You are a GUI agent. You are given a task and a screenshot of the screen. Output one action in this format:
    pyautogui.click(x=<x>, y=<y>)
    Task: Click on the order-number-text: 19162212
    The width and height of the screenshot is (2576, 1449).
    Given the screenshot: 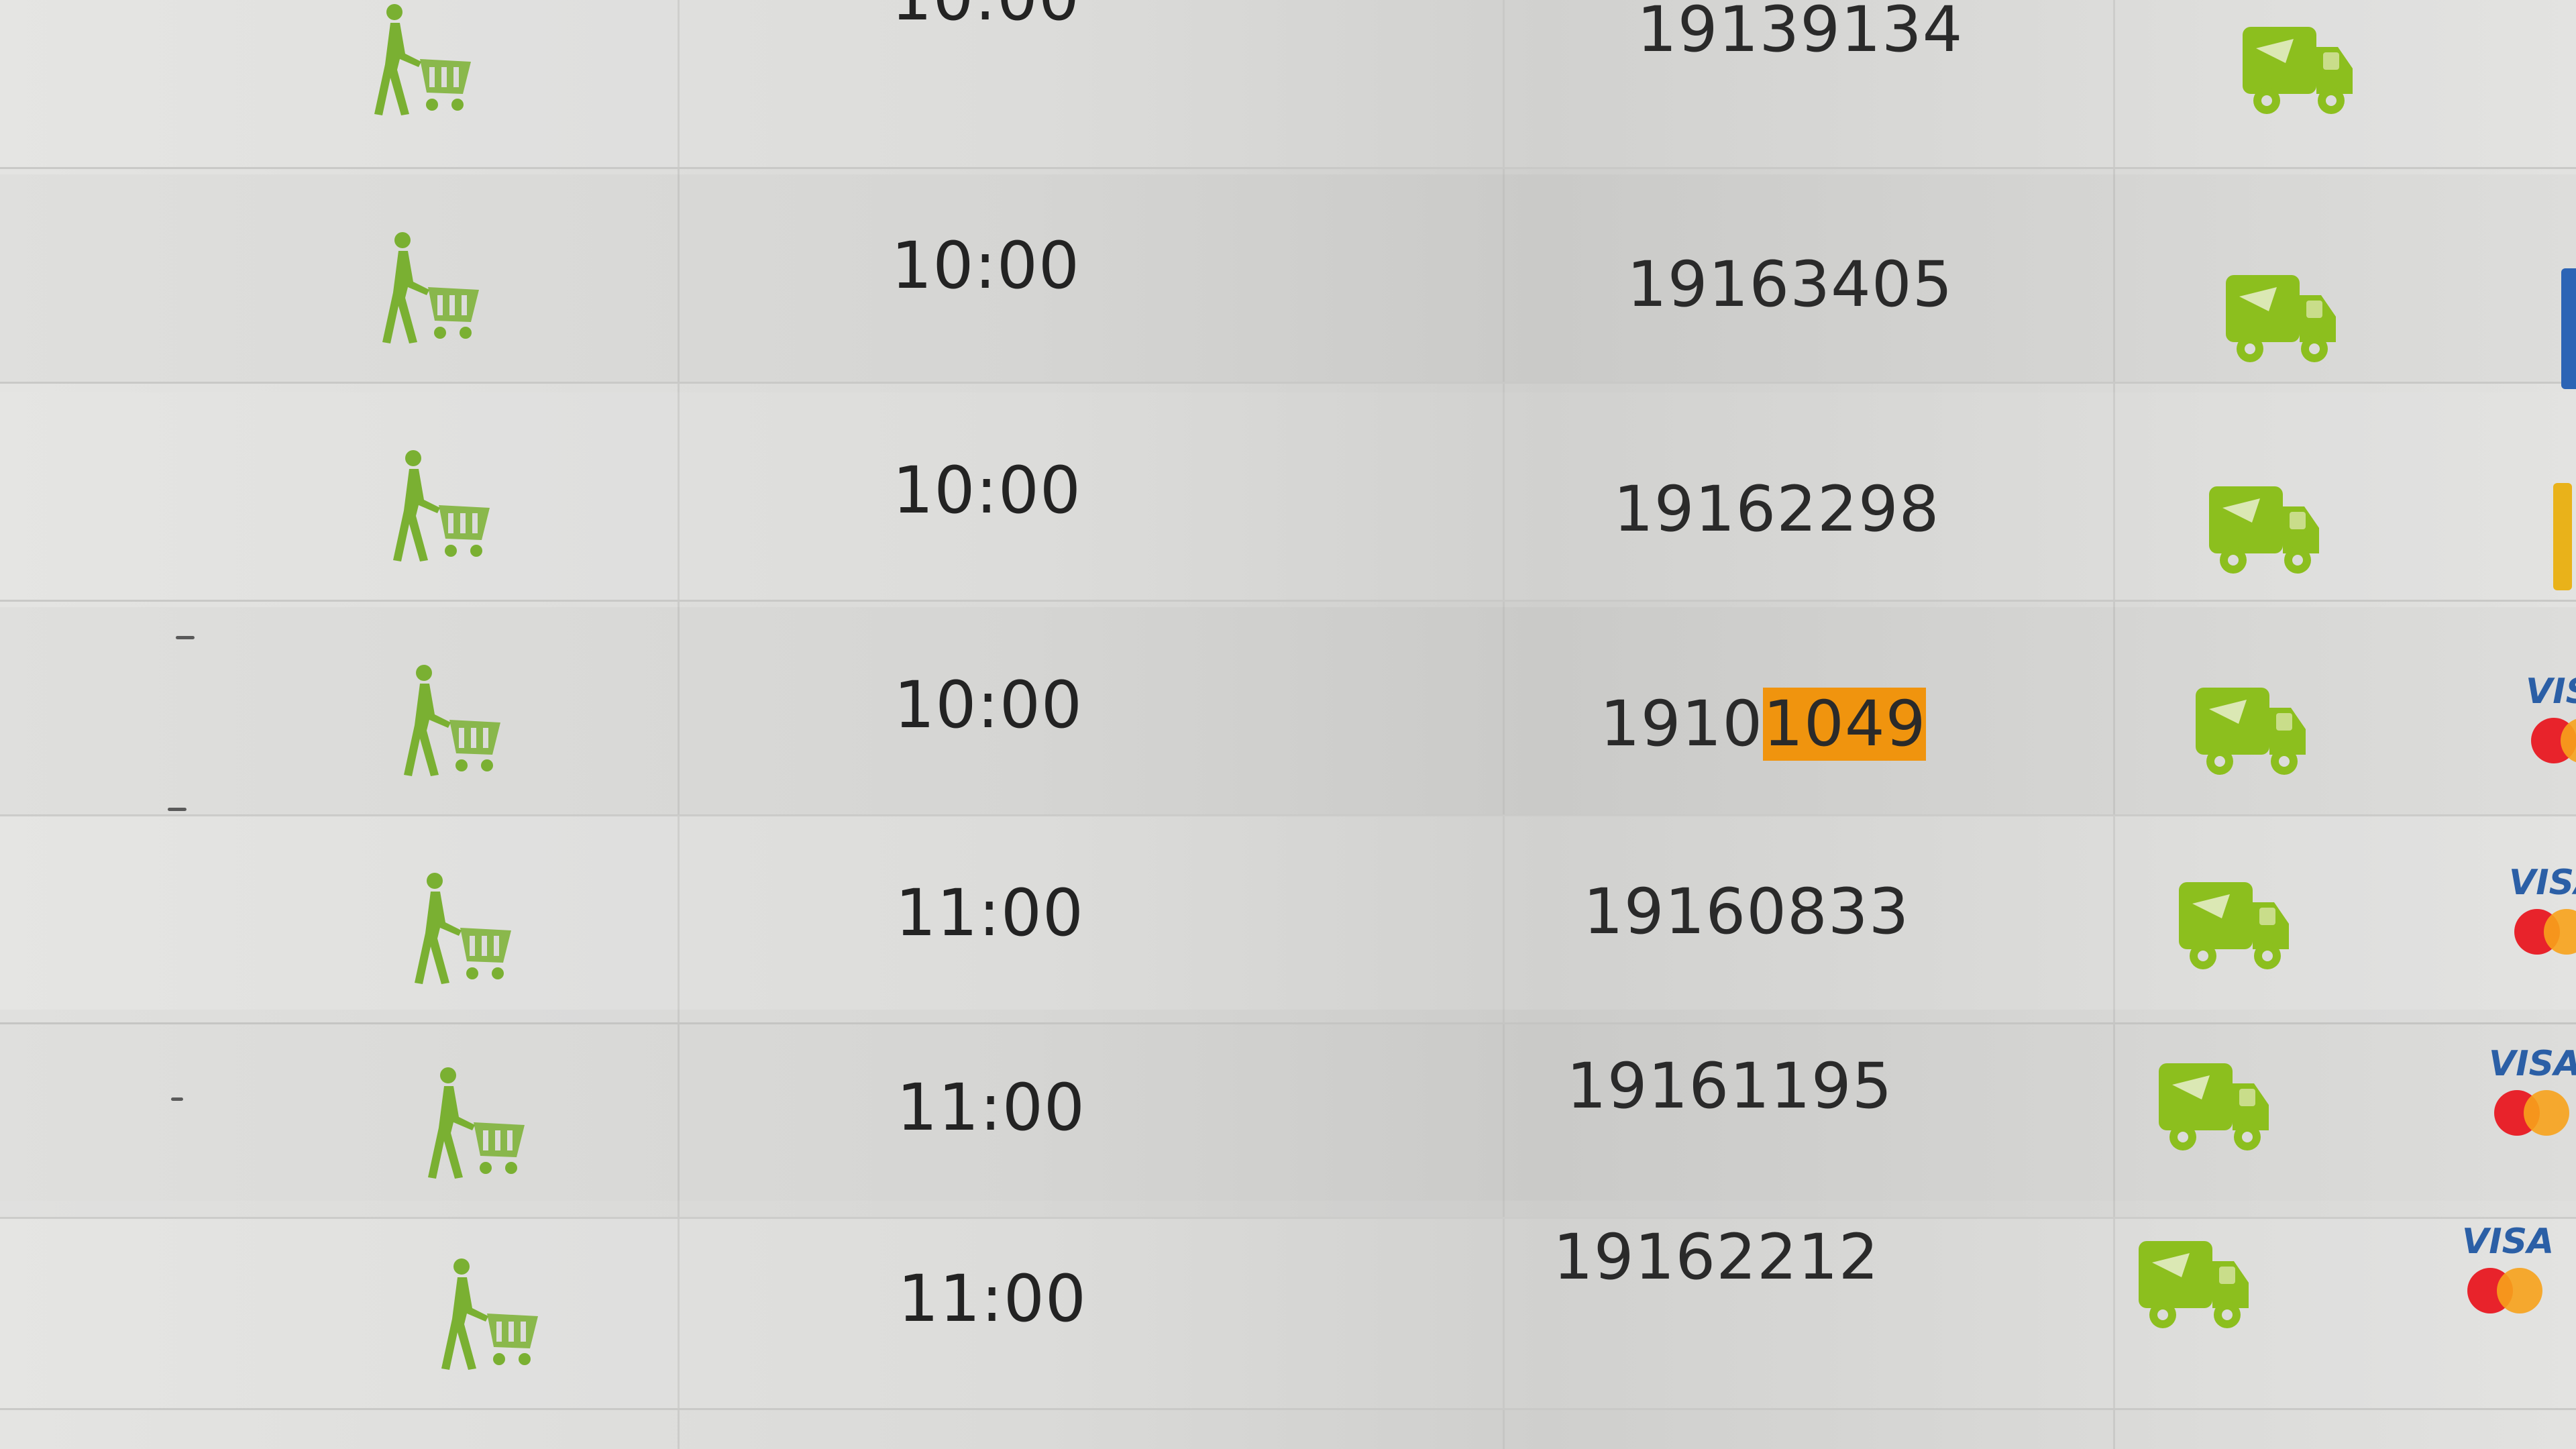 What is the action you would take?
    pyautogui.click(x=1716, y=1257)
    